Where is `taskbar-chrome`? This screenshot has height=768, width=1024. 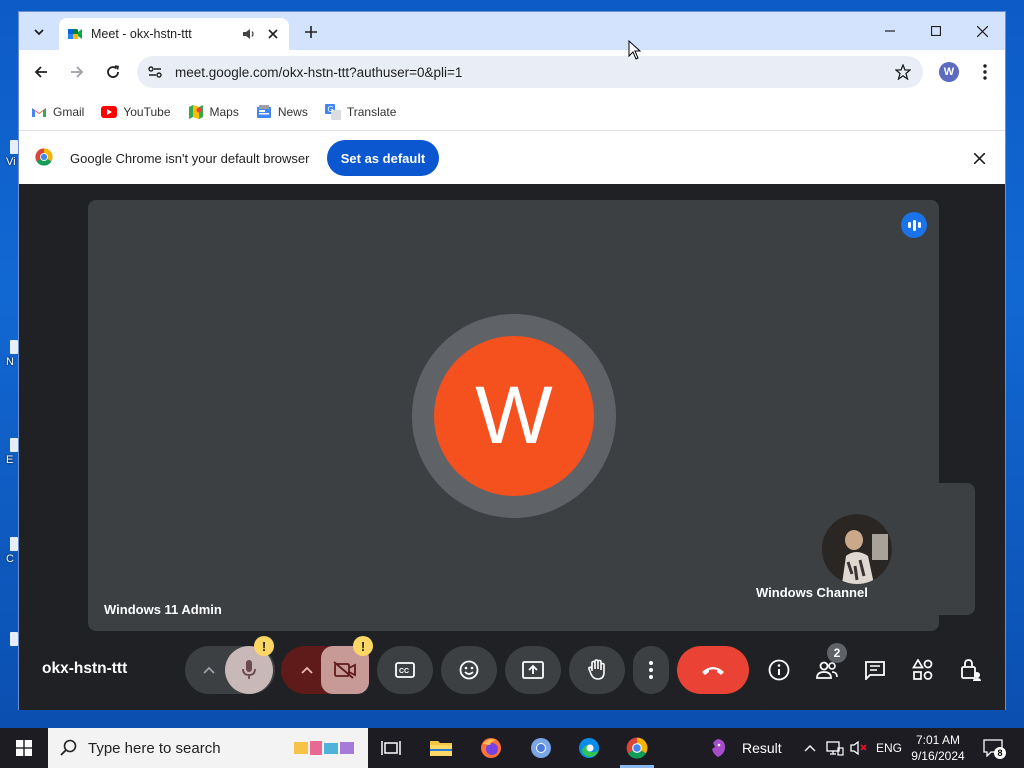
taskbar-chrome is located at coordinates (637, 748).